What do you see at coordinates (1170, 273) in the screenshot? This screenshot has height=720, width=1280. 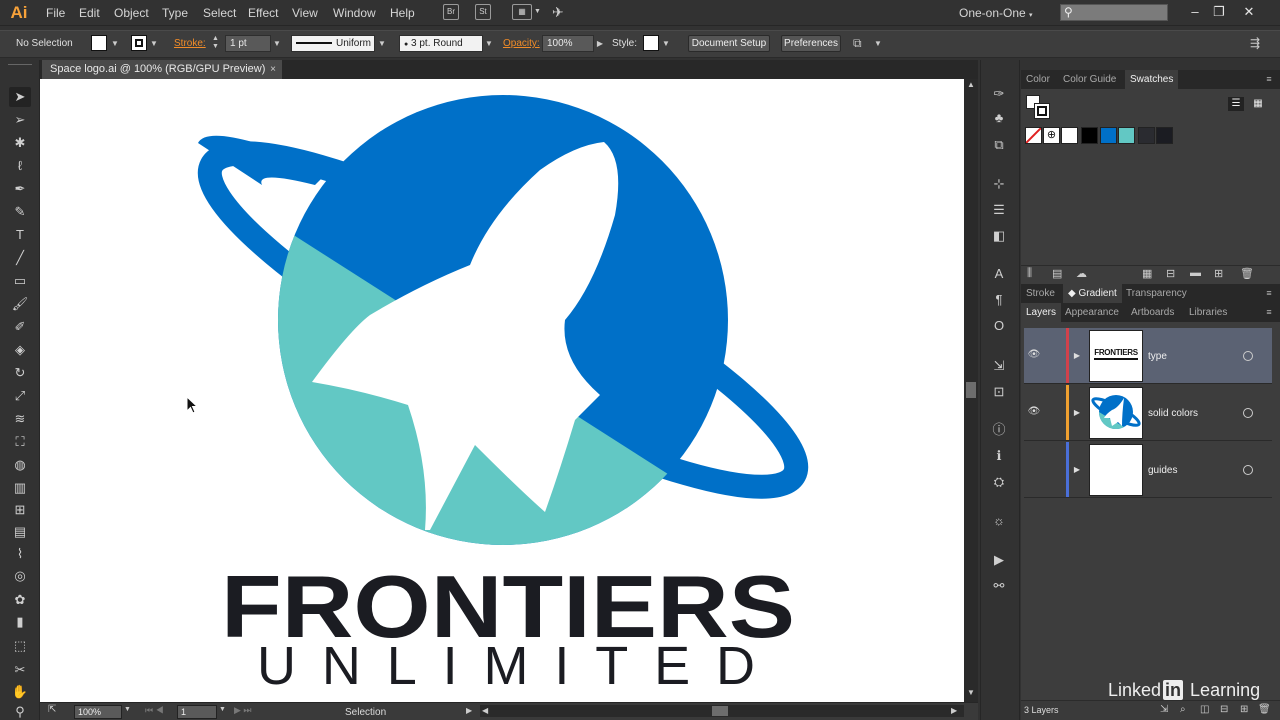 I see `swatch-options-icon: ⊟` at bounding box center [1170, 273].